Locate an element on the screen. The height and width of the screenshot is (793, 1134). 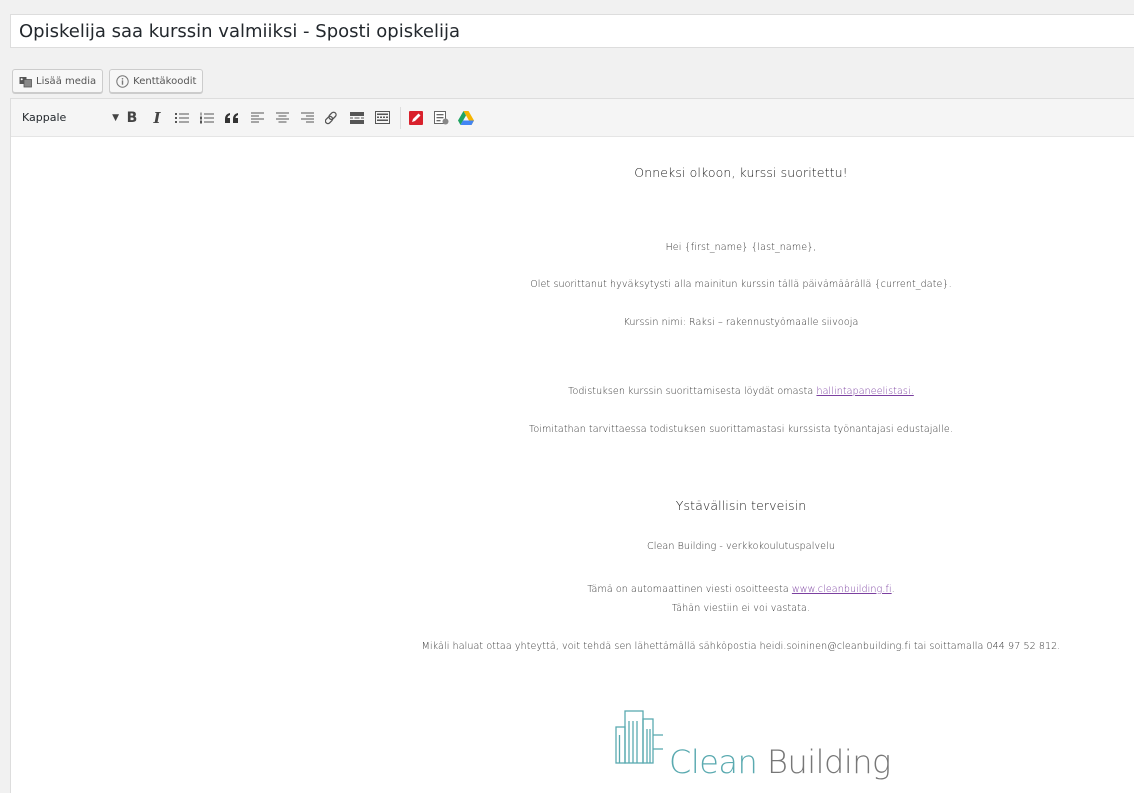
editor-toolbar: Kappale ▼ B I is located at coordinates (572, 118).